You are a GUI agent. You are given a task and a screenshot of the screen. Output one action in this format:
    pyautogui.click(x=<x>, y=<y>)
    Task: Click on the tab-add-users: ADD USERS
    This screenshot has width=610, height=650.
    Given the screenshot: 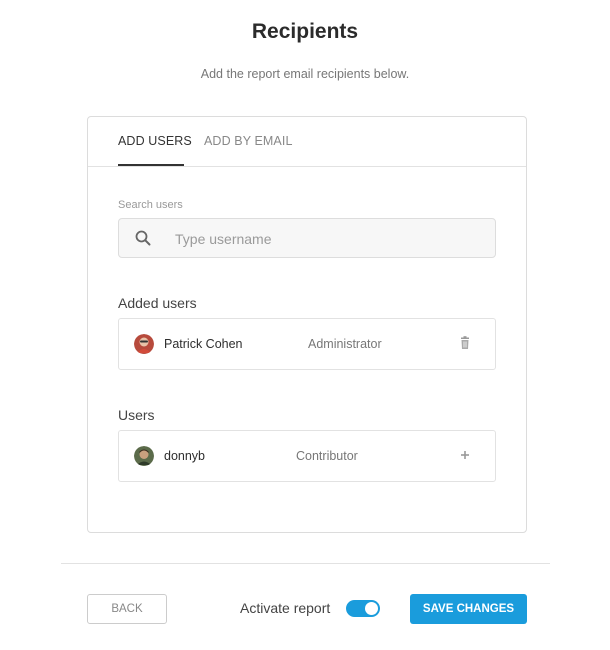 What is the action you would take?
    pyautogui.click(x=155, y=141)
    